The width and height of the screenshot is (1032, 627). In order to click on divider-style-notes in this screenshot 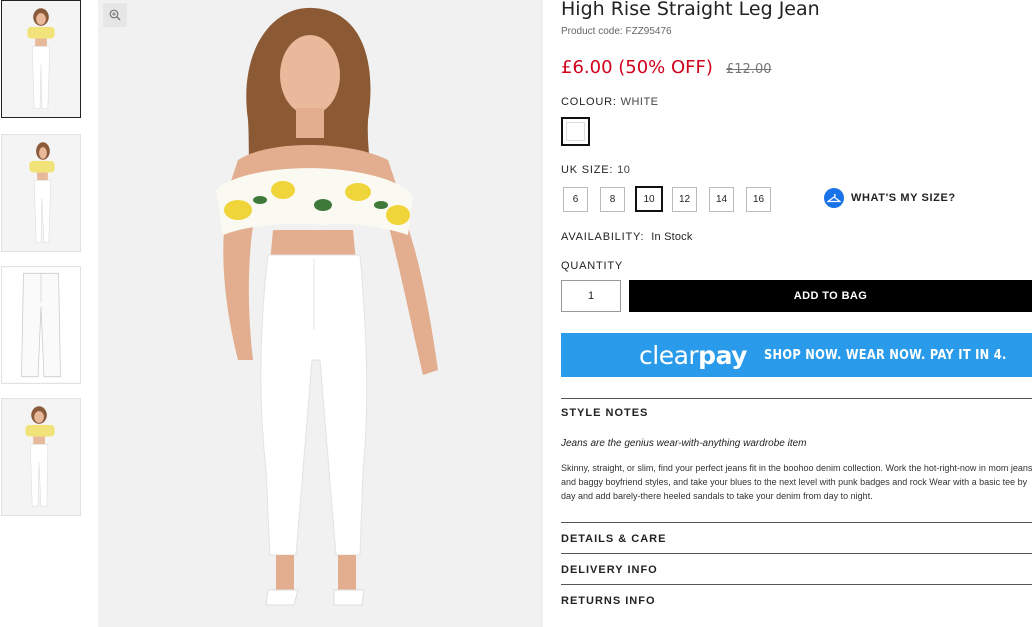, I will do `click(796, 398)`.